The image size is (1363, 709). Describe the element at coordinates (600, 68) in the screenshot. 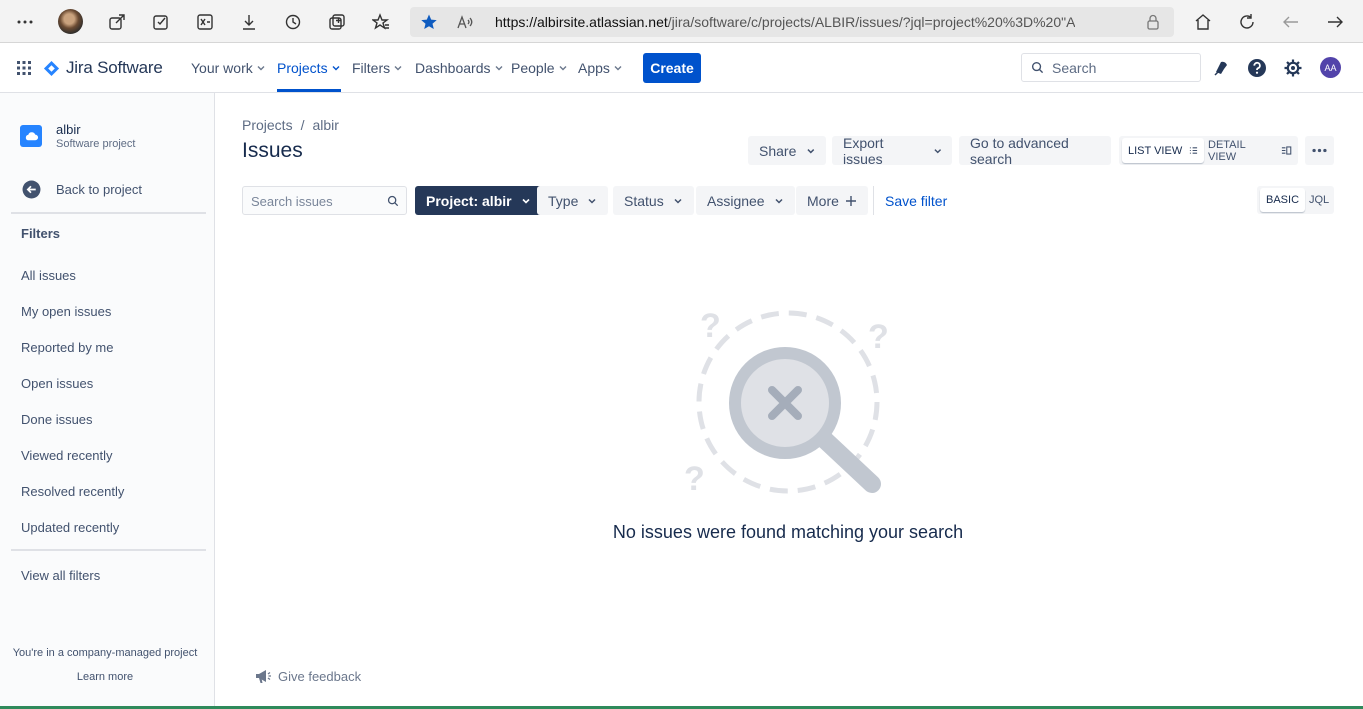

I see `nav-apps: Apps` at that location.